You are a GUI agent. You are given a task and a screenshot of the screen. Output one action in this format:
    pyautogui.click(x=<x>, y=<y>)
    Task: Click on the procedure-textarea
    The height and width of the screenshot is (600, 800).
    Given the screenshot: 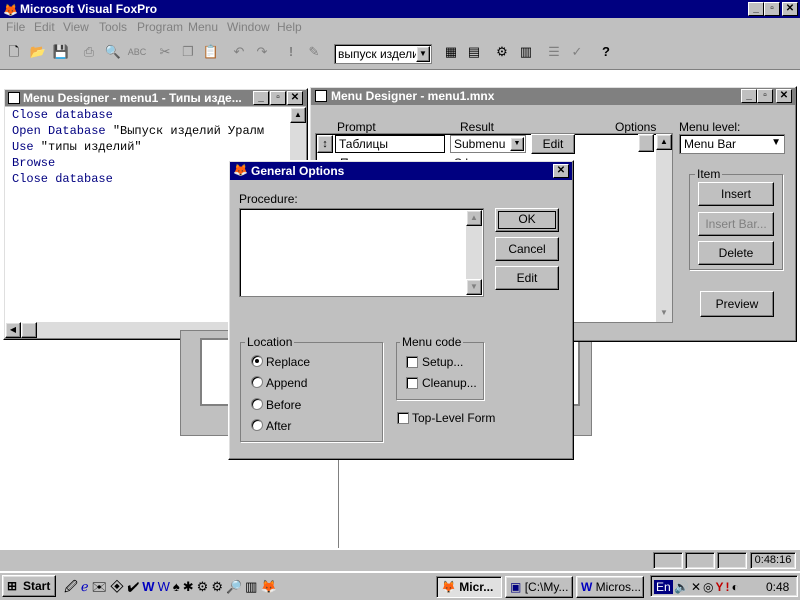 What is the action you would take?
    pyautogui.click(x=361, y=252)
    